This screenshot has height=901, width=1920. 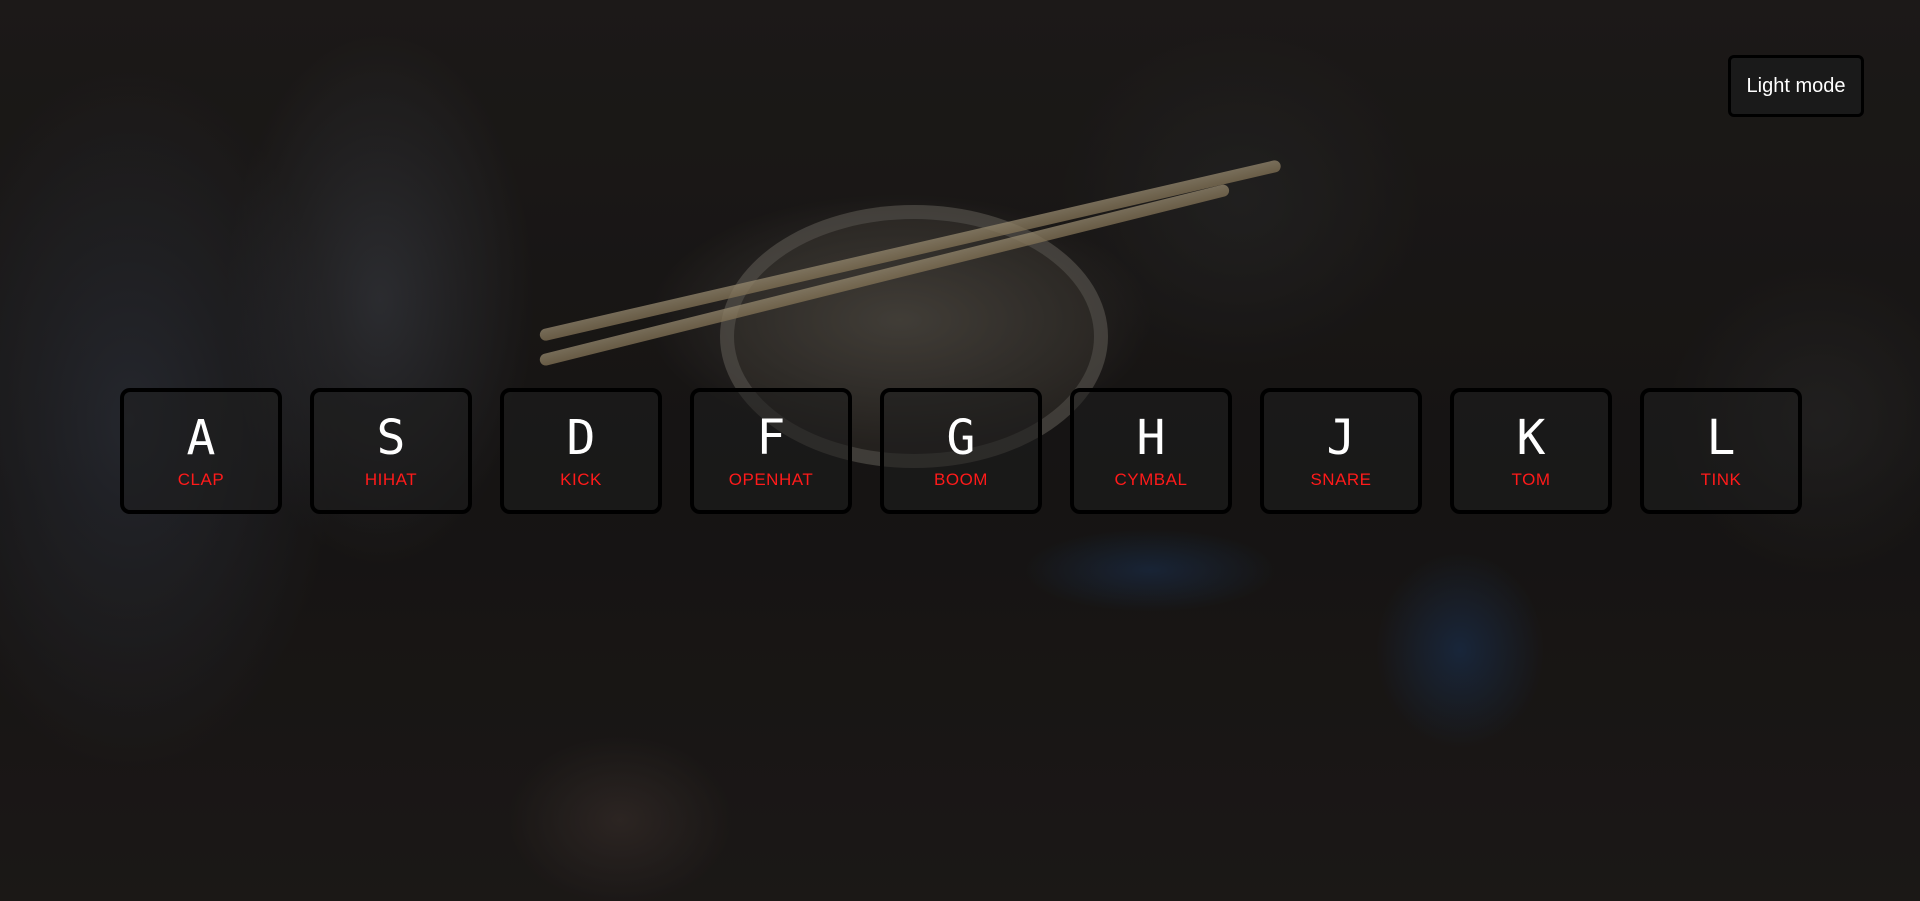 I want to click on key-sound-label: HIHAT, so click(x=391, y=479).